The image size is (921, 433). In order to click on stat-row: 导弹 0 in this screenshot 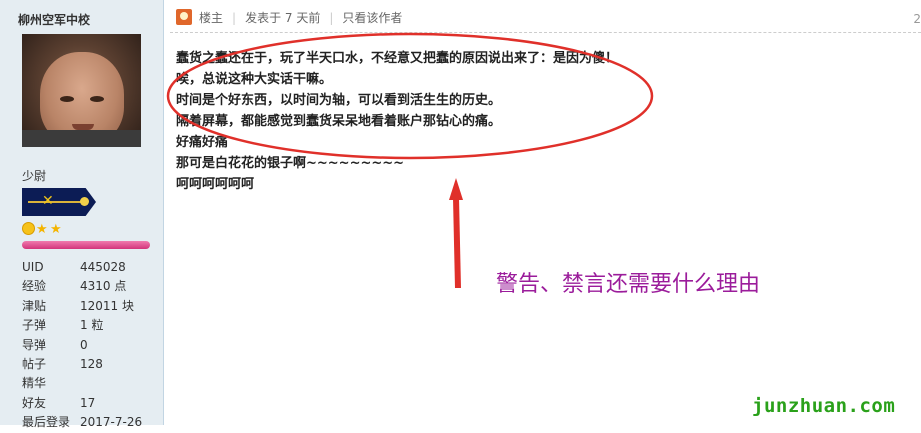, I will do `click(55, 344)`.